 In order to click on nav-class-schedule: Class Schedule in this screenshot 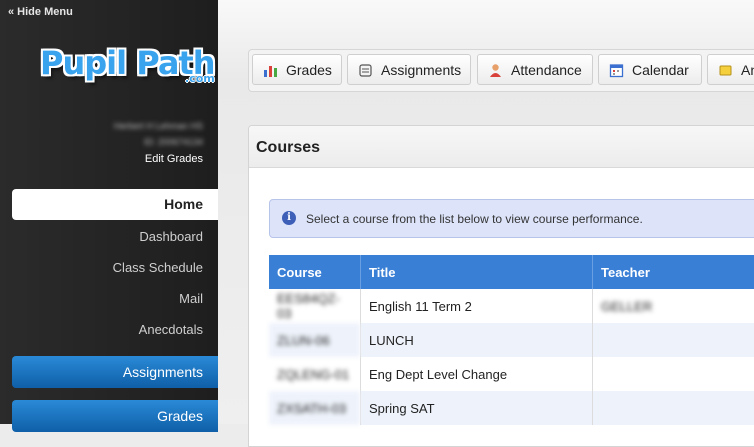, I will do `click(158, 267)`.